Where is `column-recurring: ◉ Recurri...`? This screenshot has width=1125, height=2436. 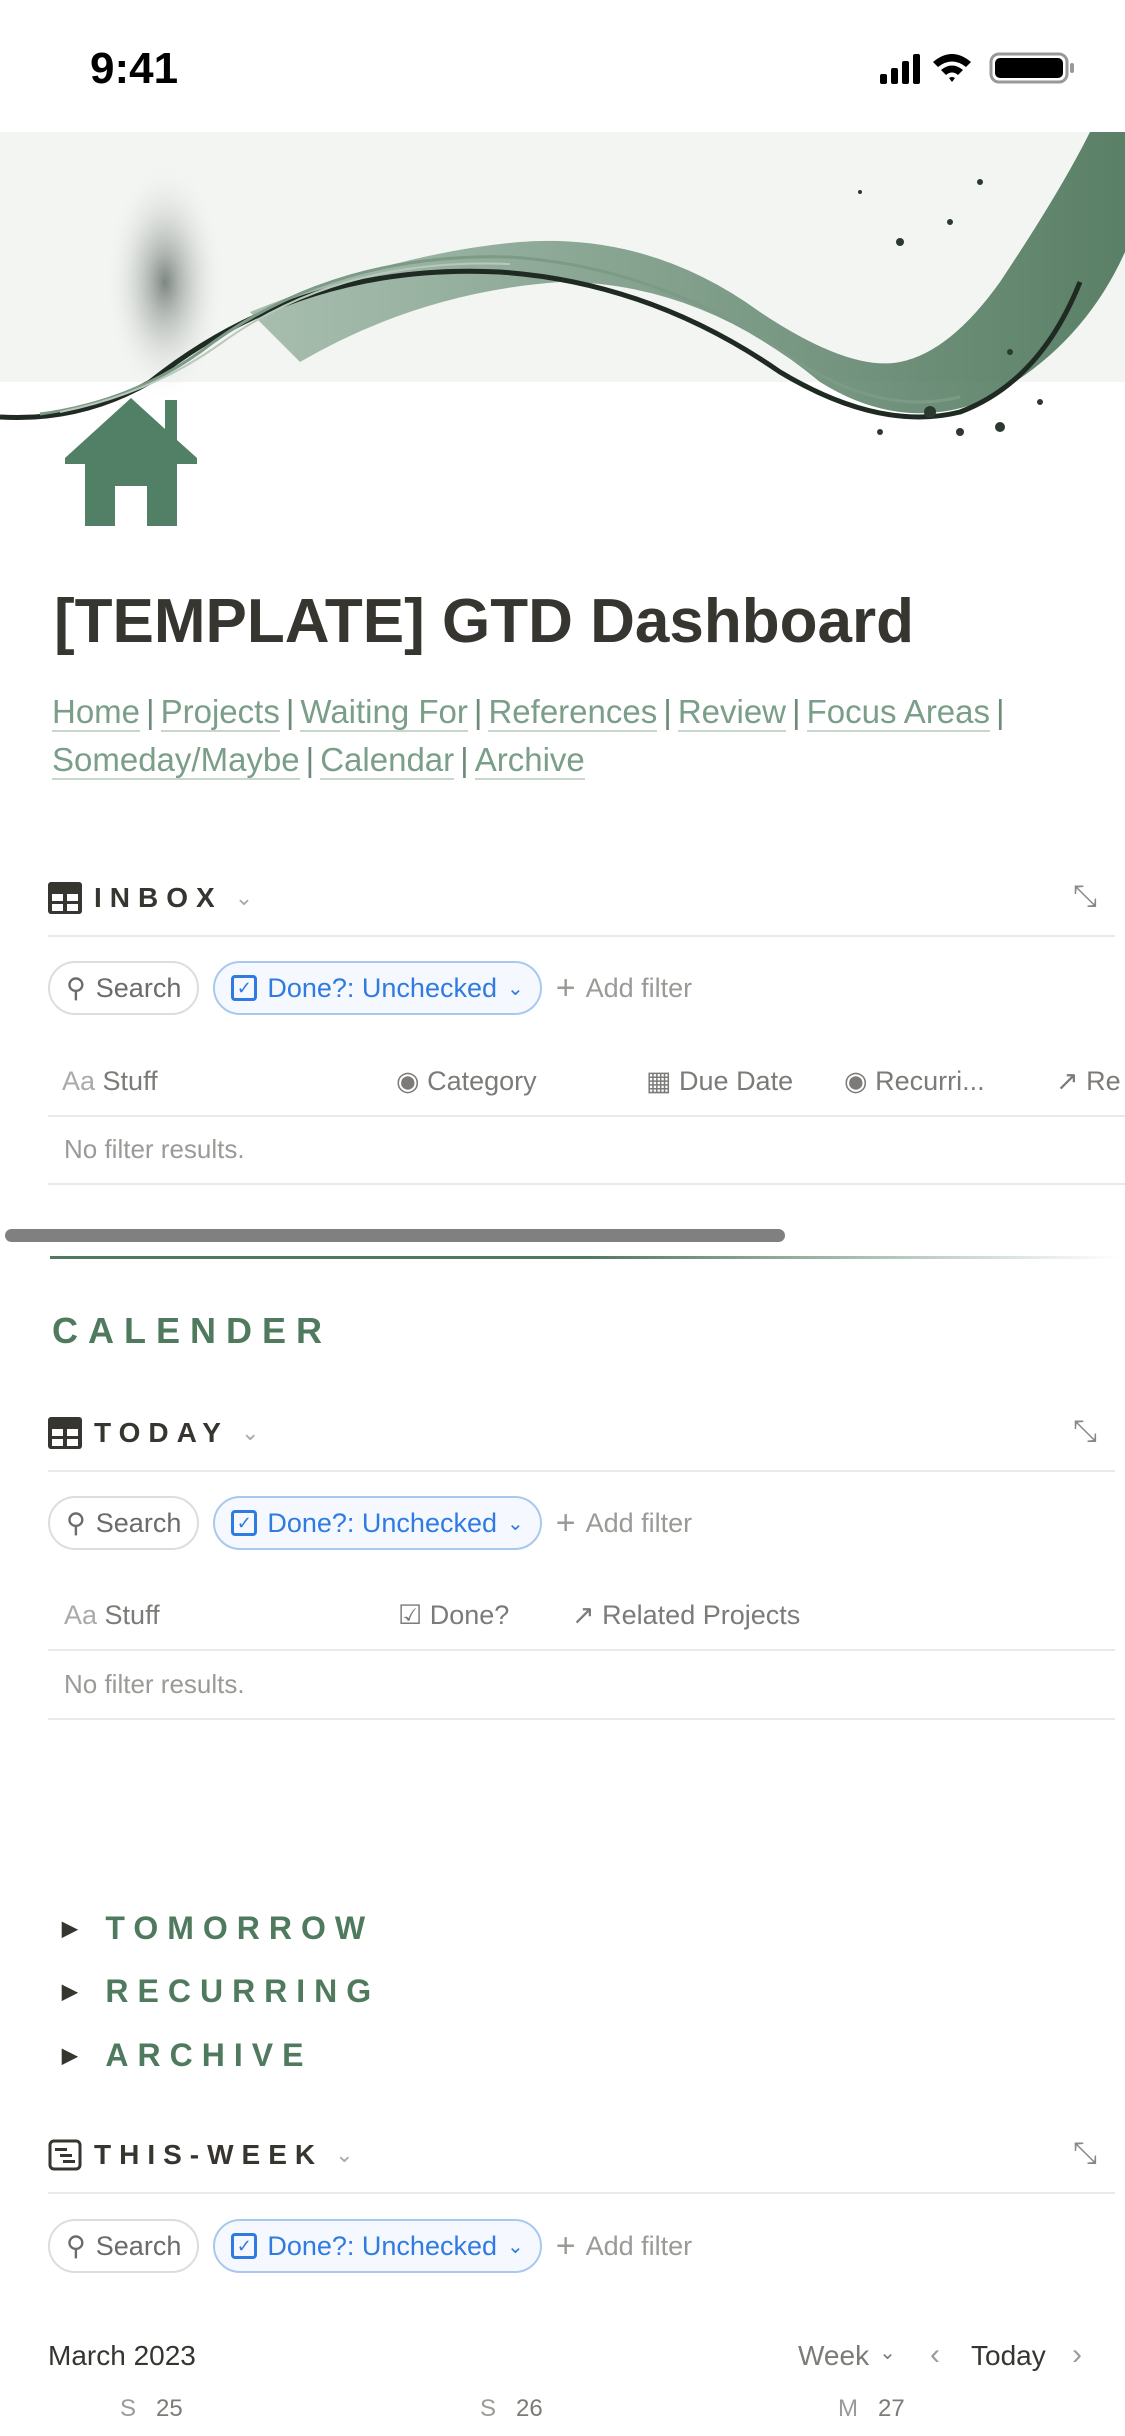 column-recurring: ◉ Recurri... is located at coordinates (914, 1081).